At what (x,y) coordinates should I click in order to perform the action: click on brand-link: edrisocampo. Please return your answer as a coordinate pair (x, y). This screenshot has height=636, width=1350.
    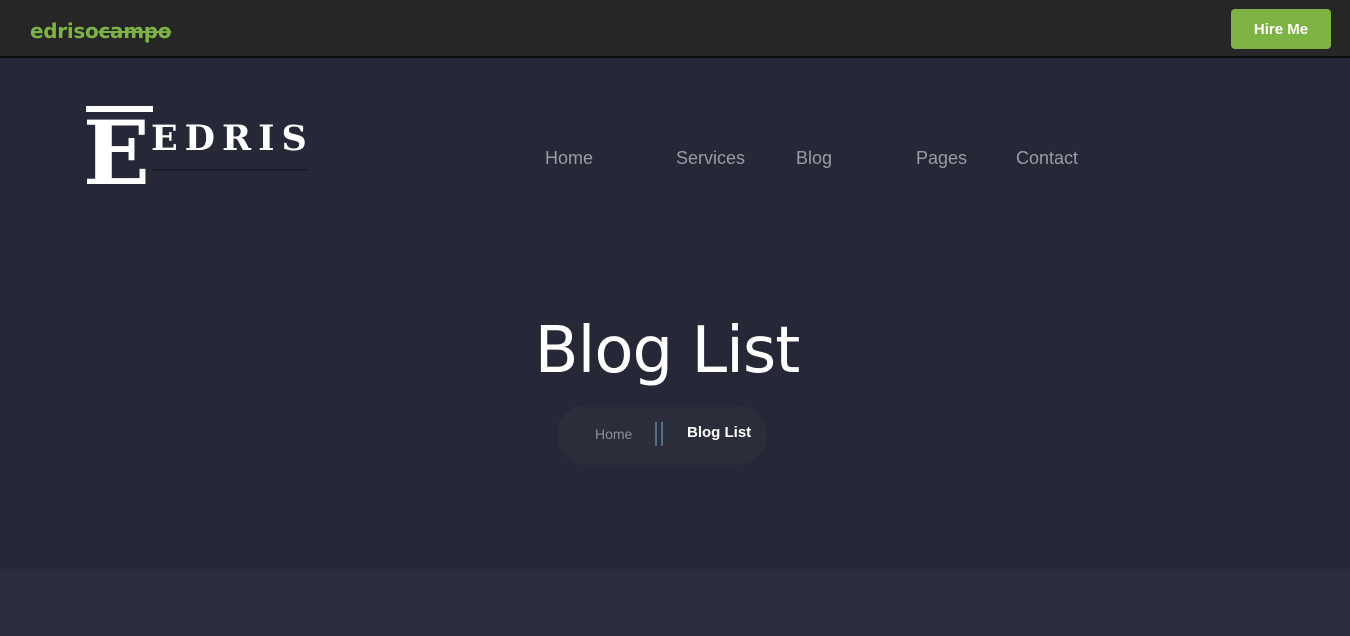
    Looking at the image, I should click on (101, 31).